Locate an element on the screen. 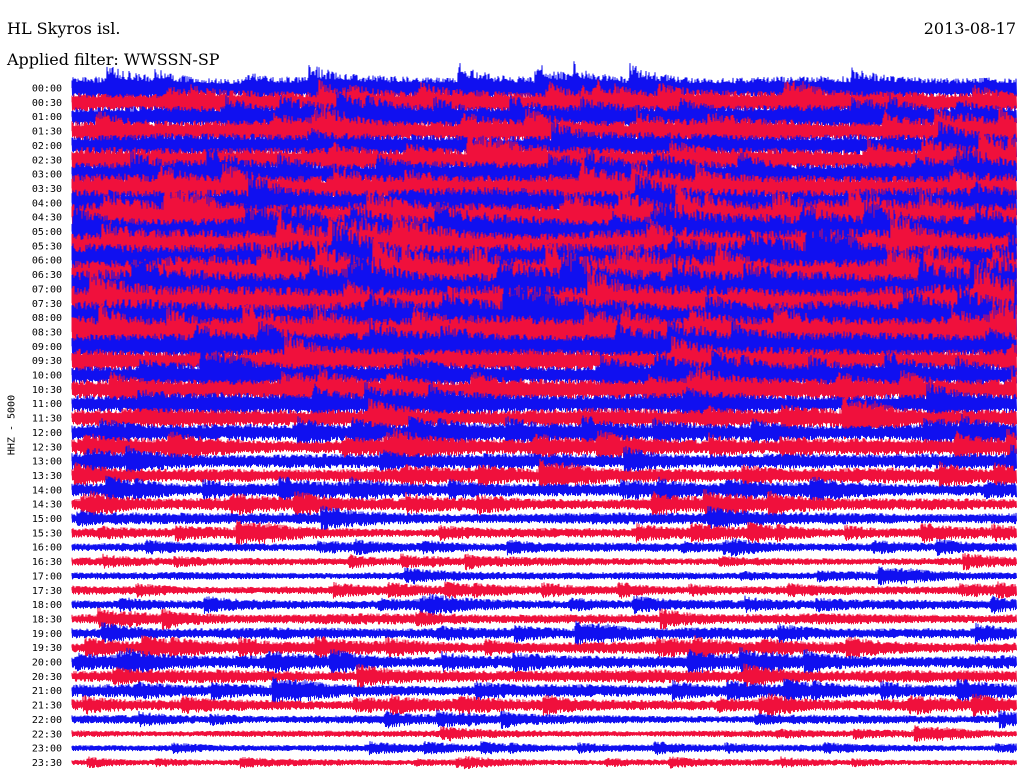  time-tick-label: 03:00 is located at coordinates (47, 175).